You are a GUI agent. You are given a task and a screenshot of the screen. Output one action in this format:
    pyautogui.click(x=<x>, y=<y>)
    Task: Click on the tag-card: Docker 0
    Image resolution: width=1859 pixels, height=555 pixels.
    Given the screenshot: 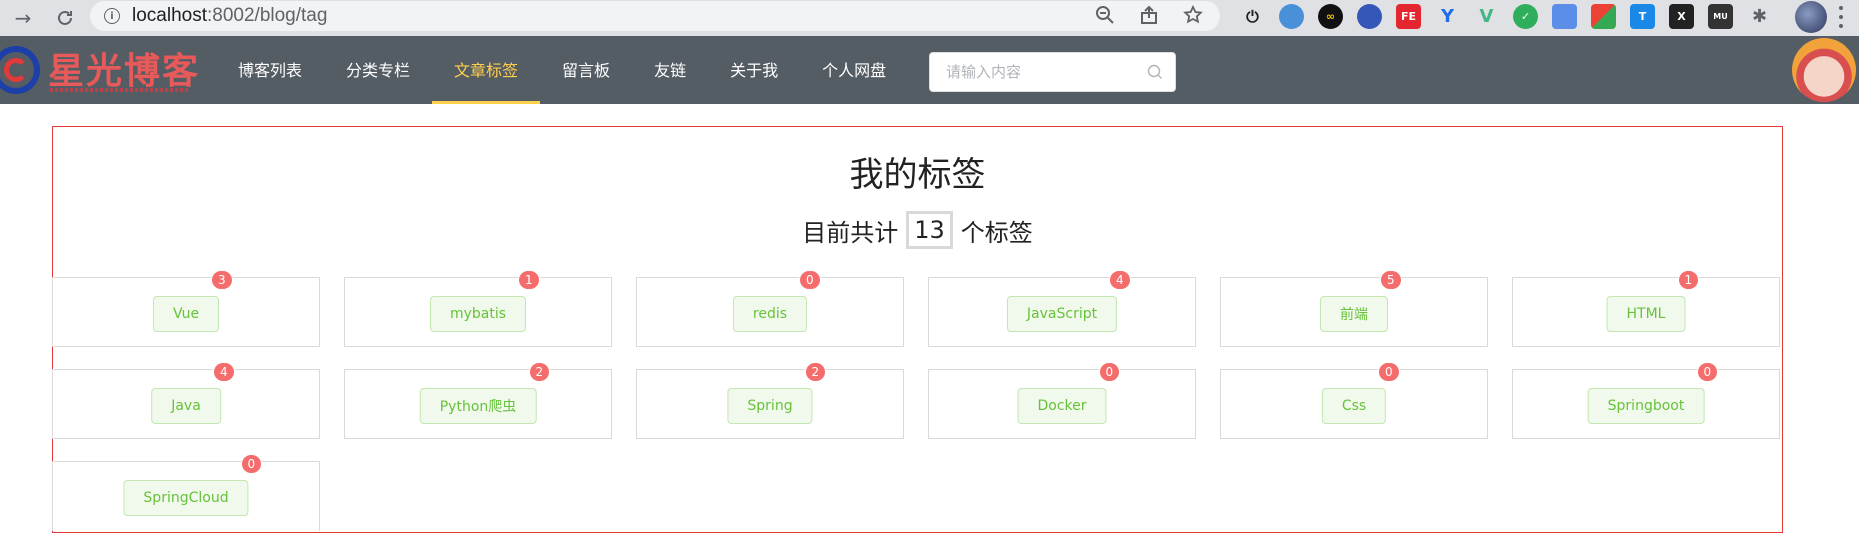 What is the action you would take?
    pyautogui.click(x=1062, y=400)
    